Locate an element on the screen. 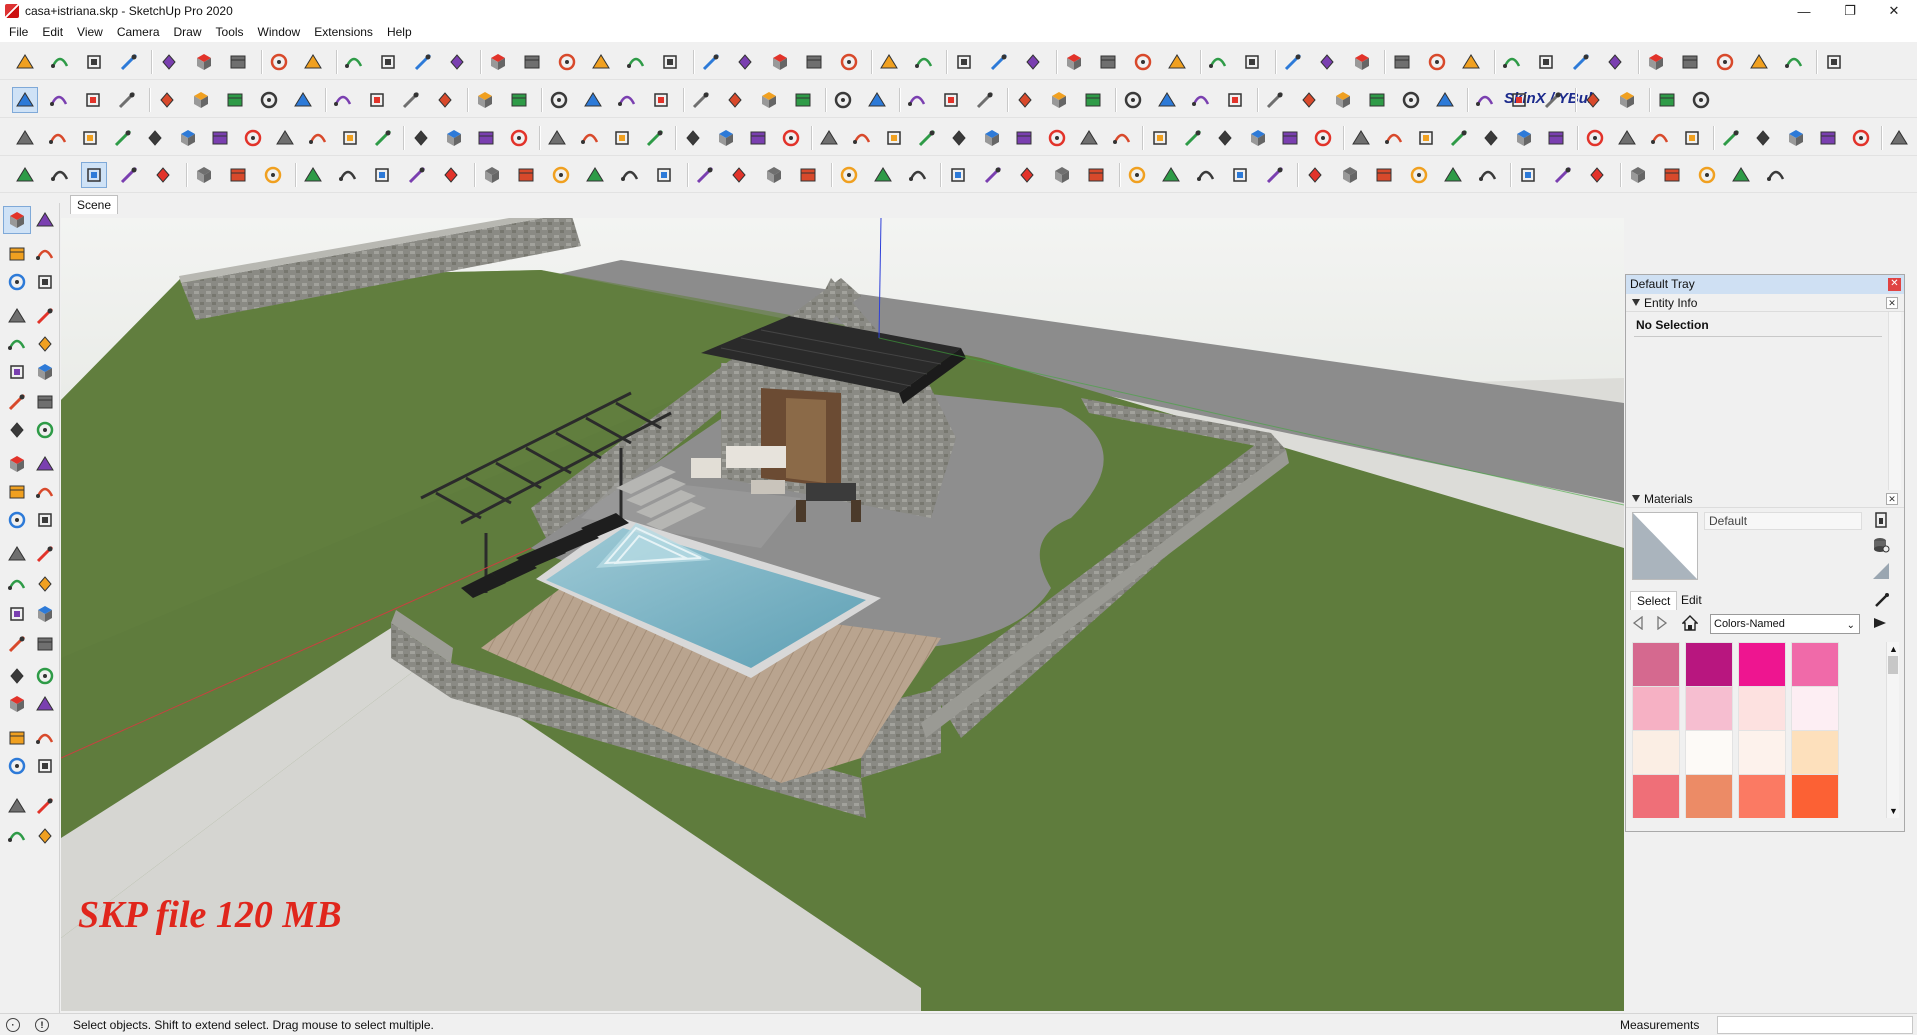 Image resolution: width=1917 pixels, height=1035 pixels. instructor-icon: ! is located at coordinates (42, 1025).